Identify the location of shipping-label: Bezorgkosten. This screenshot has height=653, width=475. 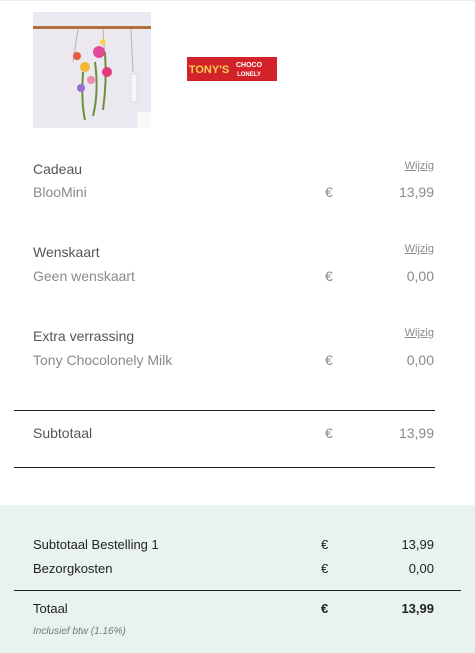
(73, 568).